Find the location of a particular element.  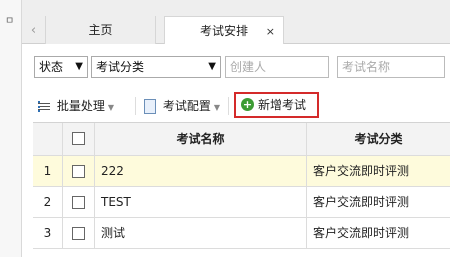

status-select-value: 状态 is located at coordinates (51, 67).